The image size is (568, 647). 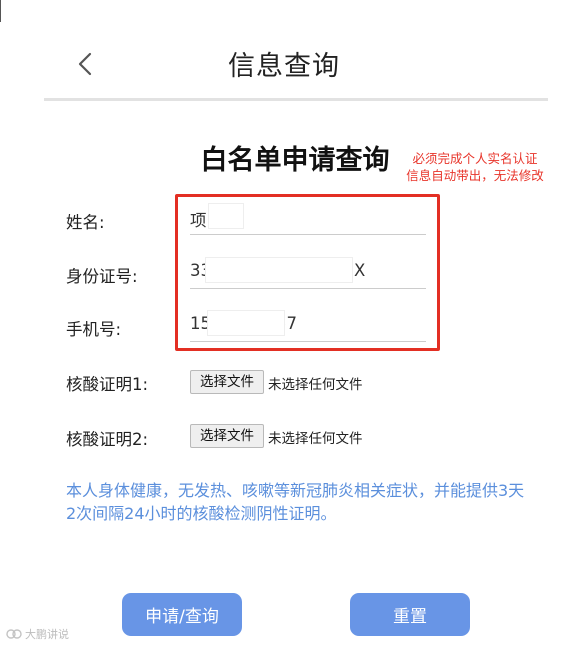 I want to click on nucleic-cert-2-label: 核酸证明2:, so click(x=107, y=439).